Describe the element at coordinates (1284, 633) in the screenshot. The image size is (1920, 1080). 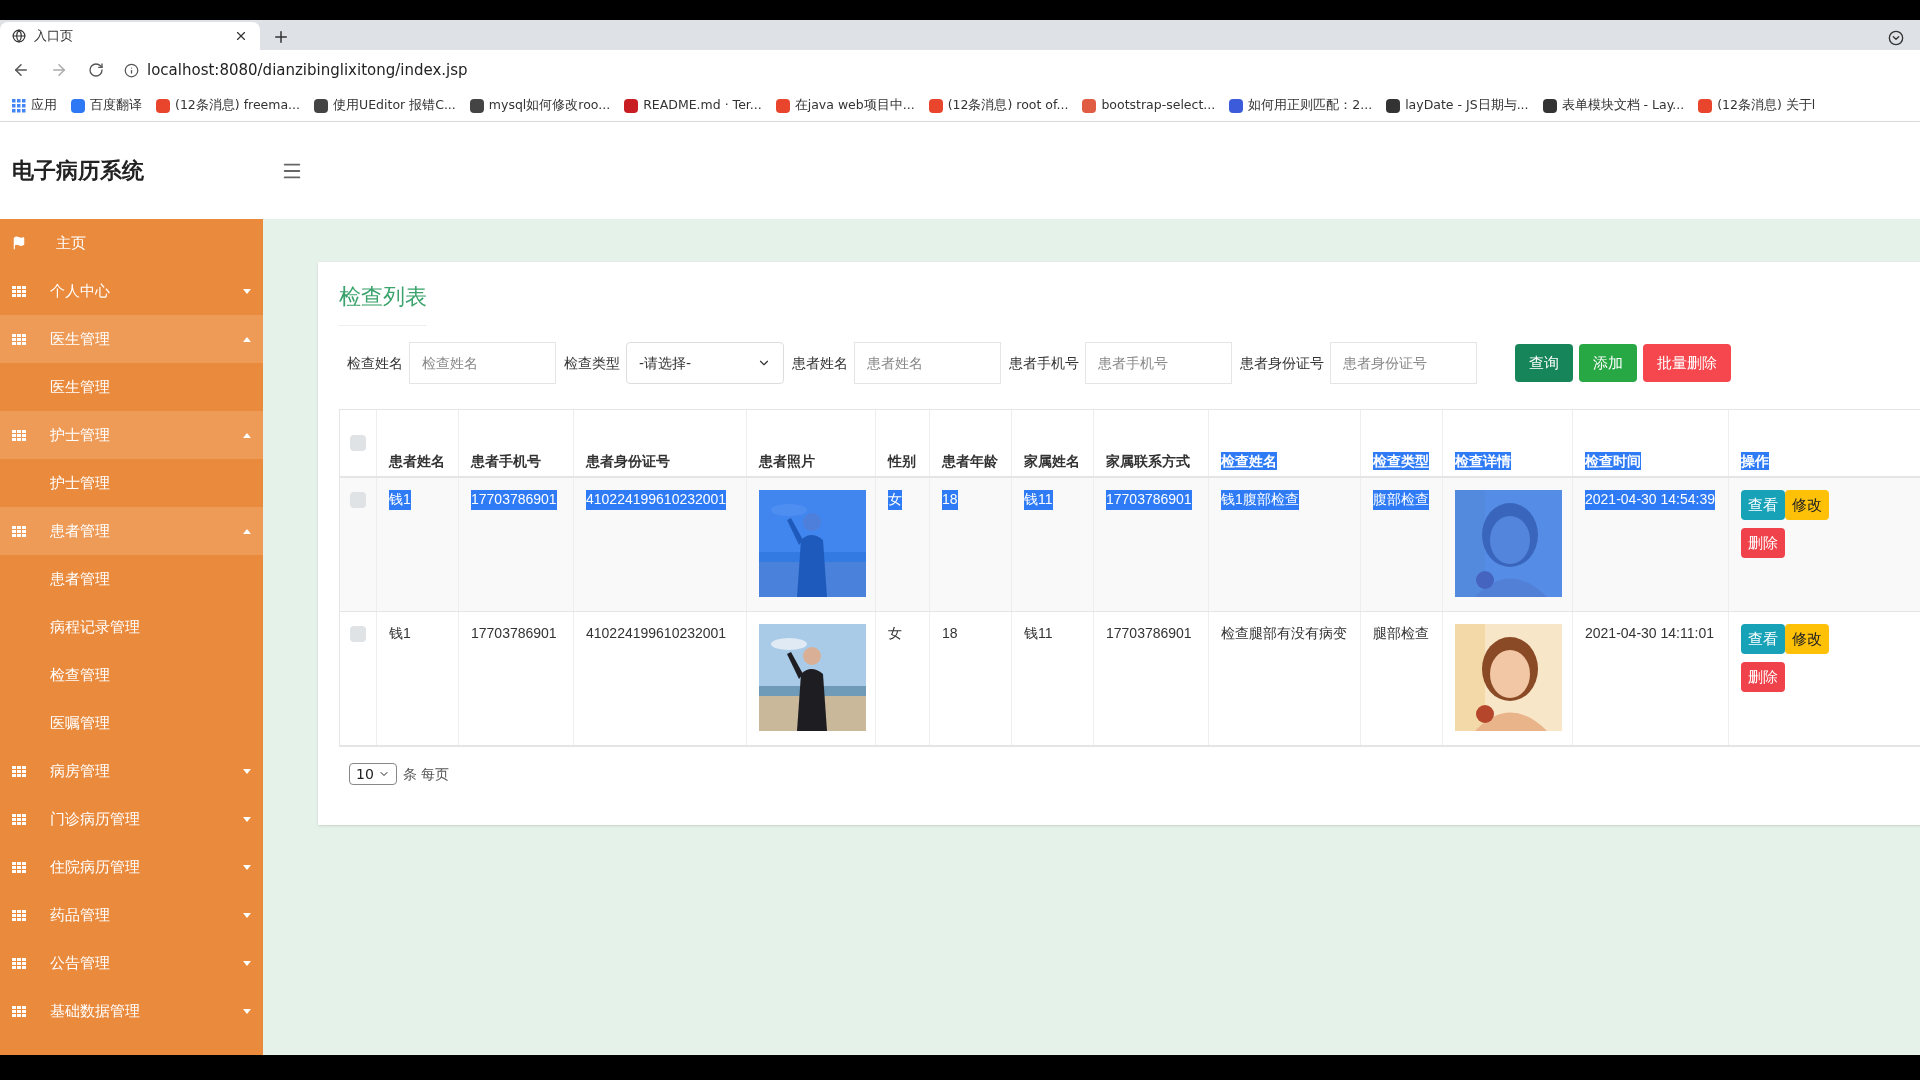
I see `table-cell-text: 检查腿部有没有病变` at that location.